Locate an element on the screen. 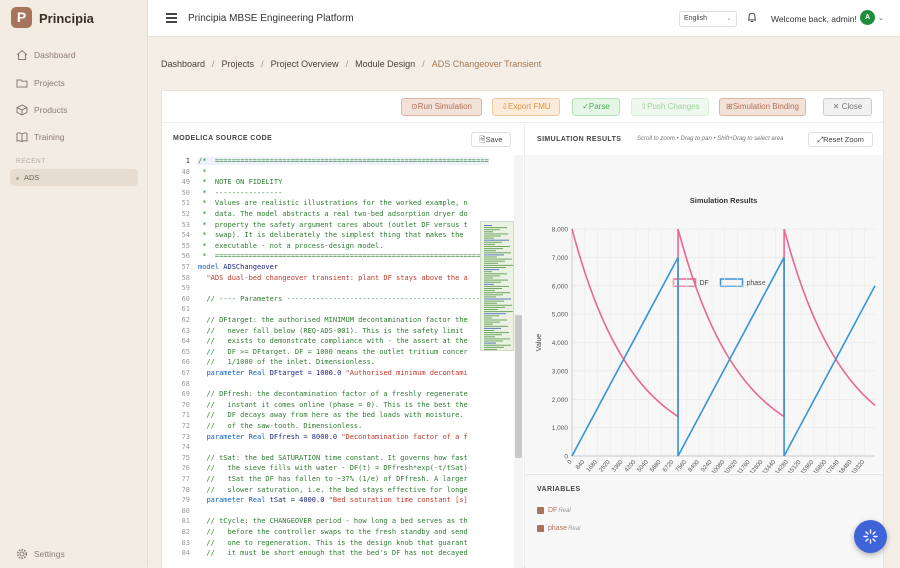 The width and height of the screenshot is (900, 568). reset-zoom-button: ⤢Reset Zoom is located at coordinates (840, 139).